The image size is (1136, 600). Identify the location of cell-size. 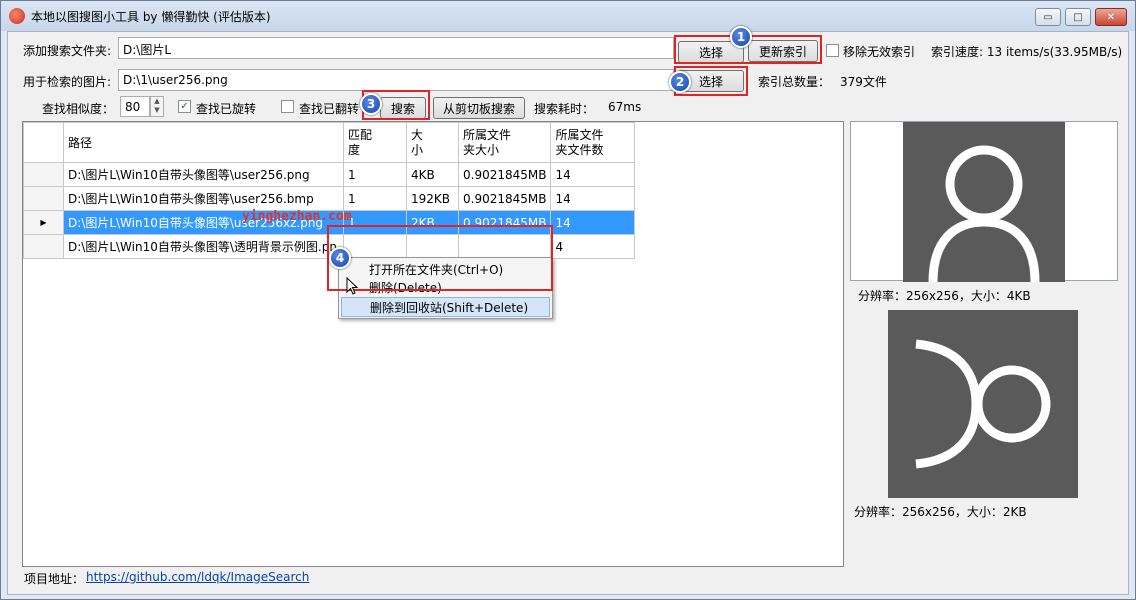
(432, 246).